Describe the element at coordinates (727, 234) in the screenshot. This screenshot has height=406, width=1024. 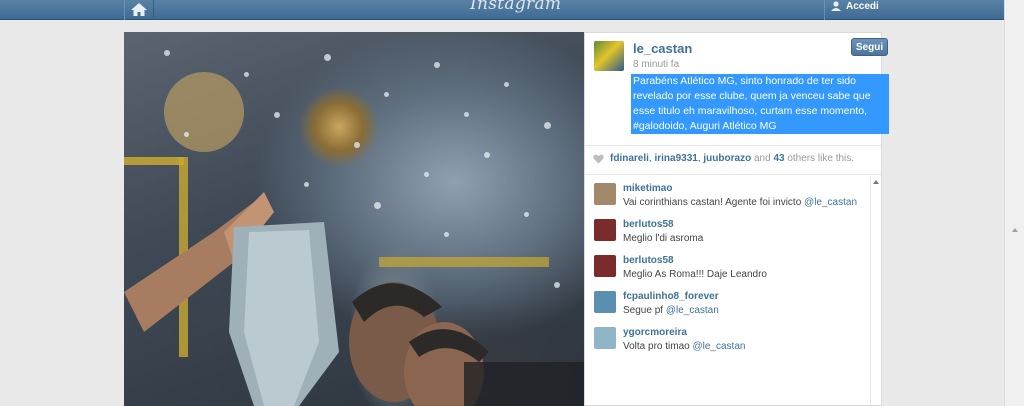
I see `comment-item: berlutos58 Meglio l'di asroma` at that location.